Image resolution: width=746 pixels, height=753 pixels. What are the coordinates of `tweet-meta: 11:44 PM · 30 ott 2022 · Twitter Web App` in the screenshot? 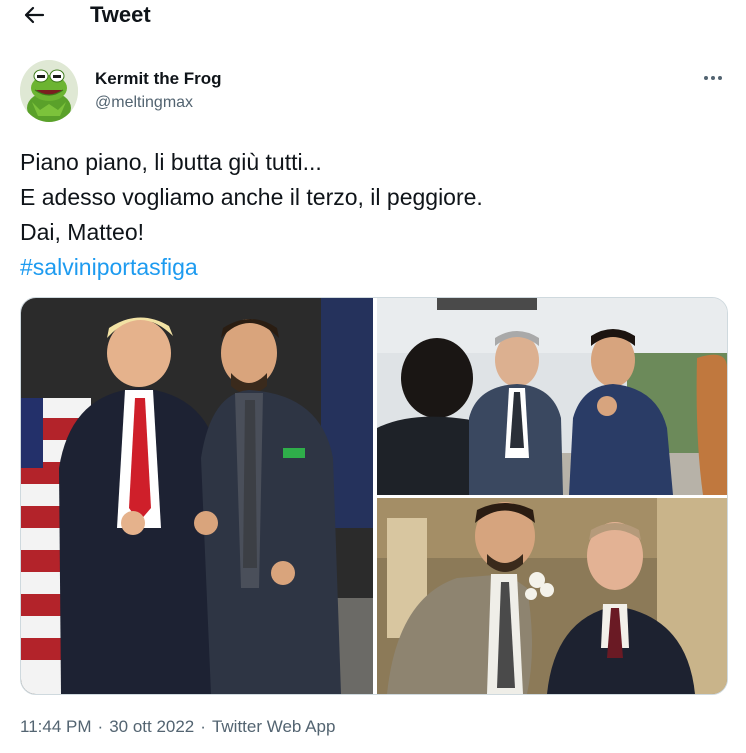 It's located at (177, 727).